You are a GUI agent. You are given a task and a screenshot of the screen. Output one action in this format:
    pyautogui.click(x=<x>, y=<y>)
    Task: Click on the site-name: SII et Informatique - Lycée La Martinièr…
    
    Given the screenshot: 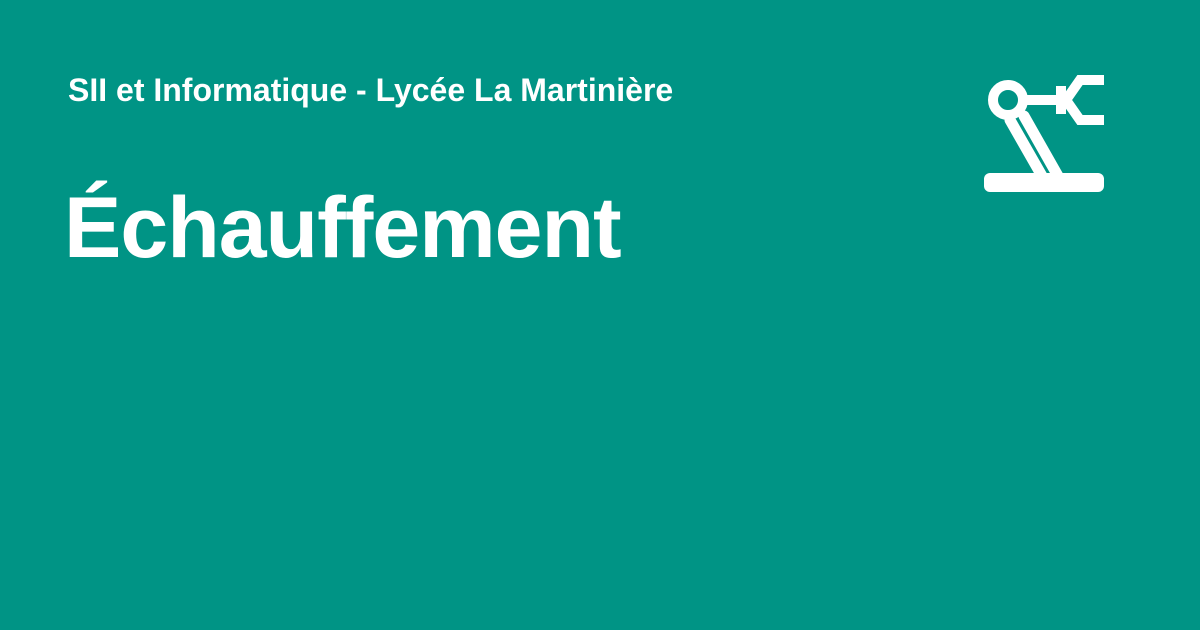 What is the action you would take?
    pyautogui.click(x=371, y=90)
    